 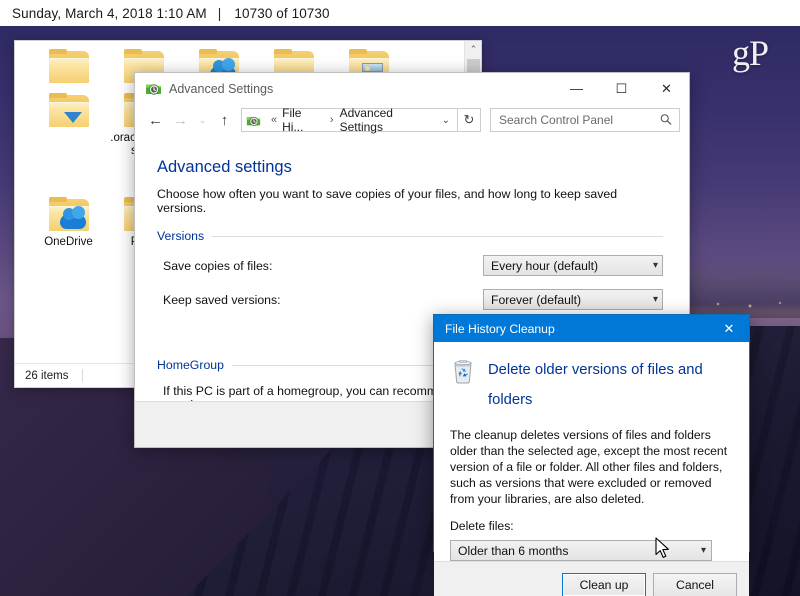 What do you see at coordinates (666, 88) in the screenshot?
I see `close-button: ✕` at bounding box center [666, 88].